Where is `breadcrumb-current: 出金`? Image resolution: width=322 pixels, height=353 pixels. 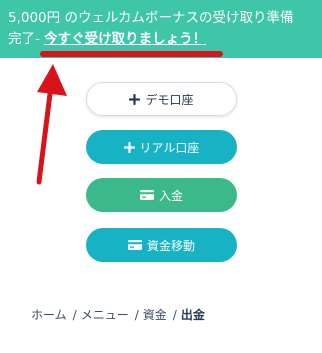
breadcrumb-current: 出金 is located at coordinates (192, 315).